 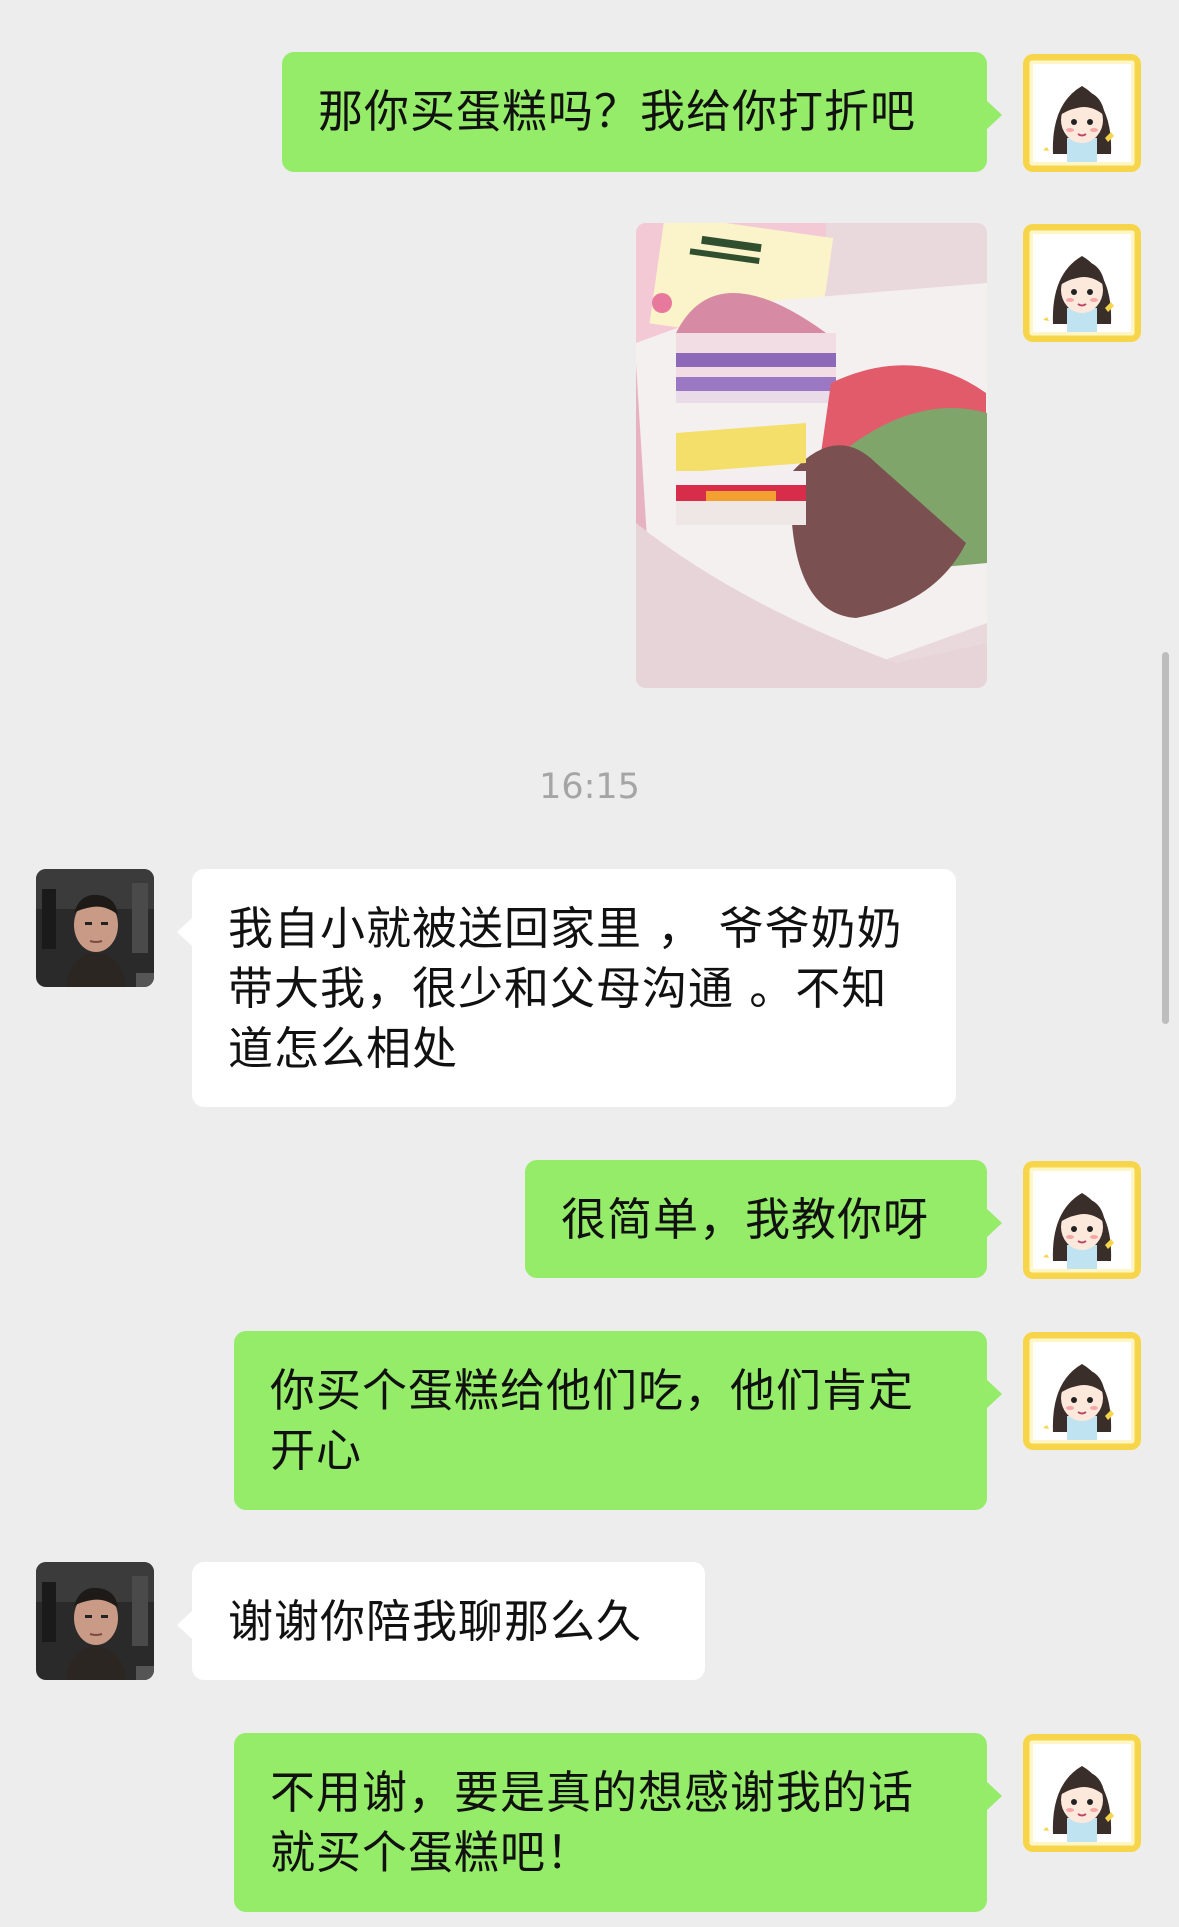 What do you see at coordinates (1165, 838) in the screenshot?
I see `scrollbar` at bounding box center [1165, 838].